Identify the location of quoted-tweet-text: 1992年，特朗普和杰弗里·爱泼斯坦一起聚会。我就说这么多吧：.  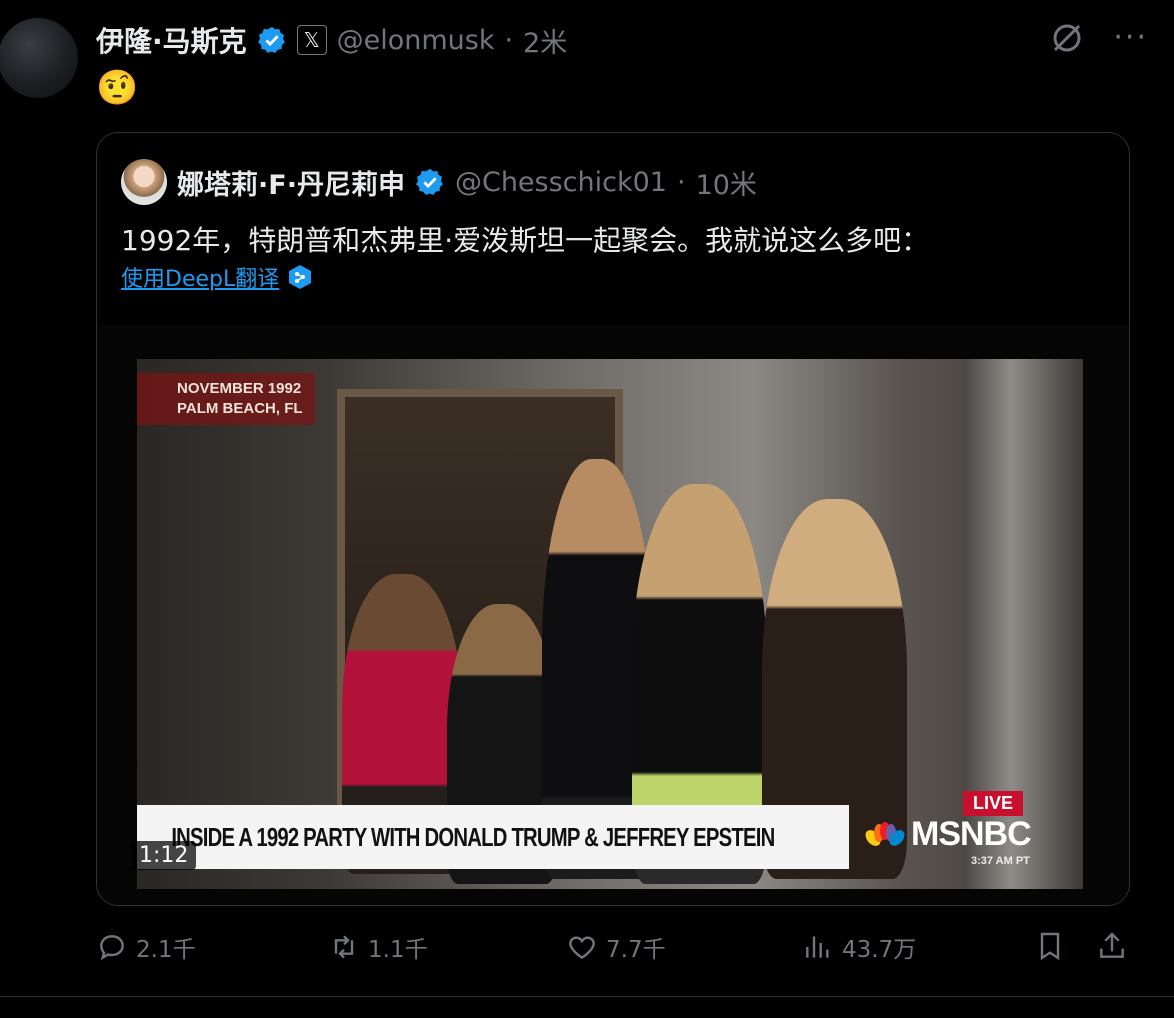
(525, 240).